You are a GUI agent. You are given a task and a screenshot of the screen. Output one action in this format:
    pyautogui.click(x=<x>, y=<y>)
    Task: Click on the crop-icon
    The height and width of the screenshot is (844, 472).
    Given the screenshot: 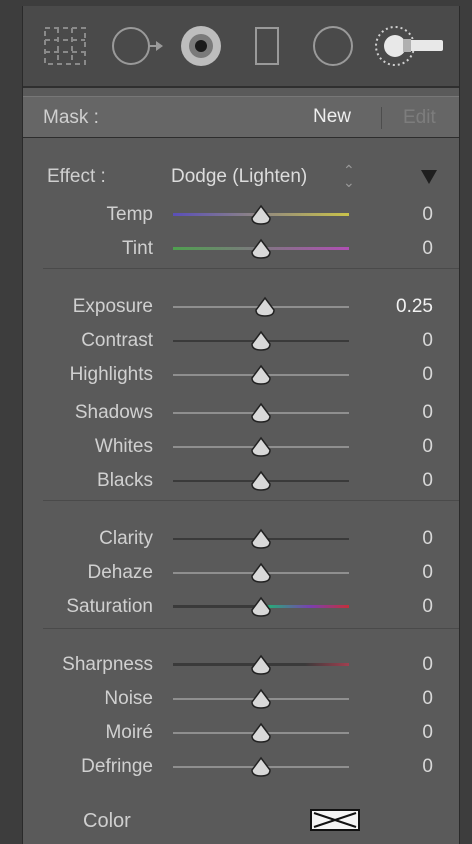 What is the action you would take?
    pyautogui.click(x=65, y=46)
    